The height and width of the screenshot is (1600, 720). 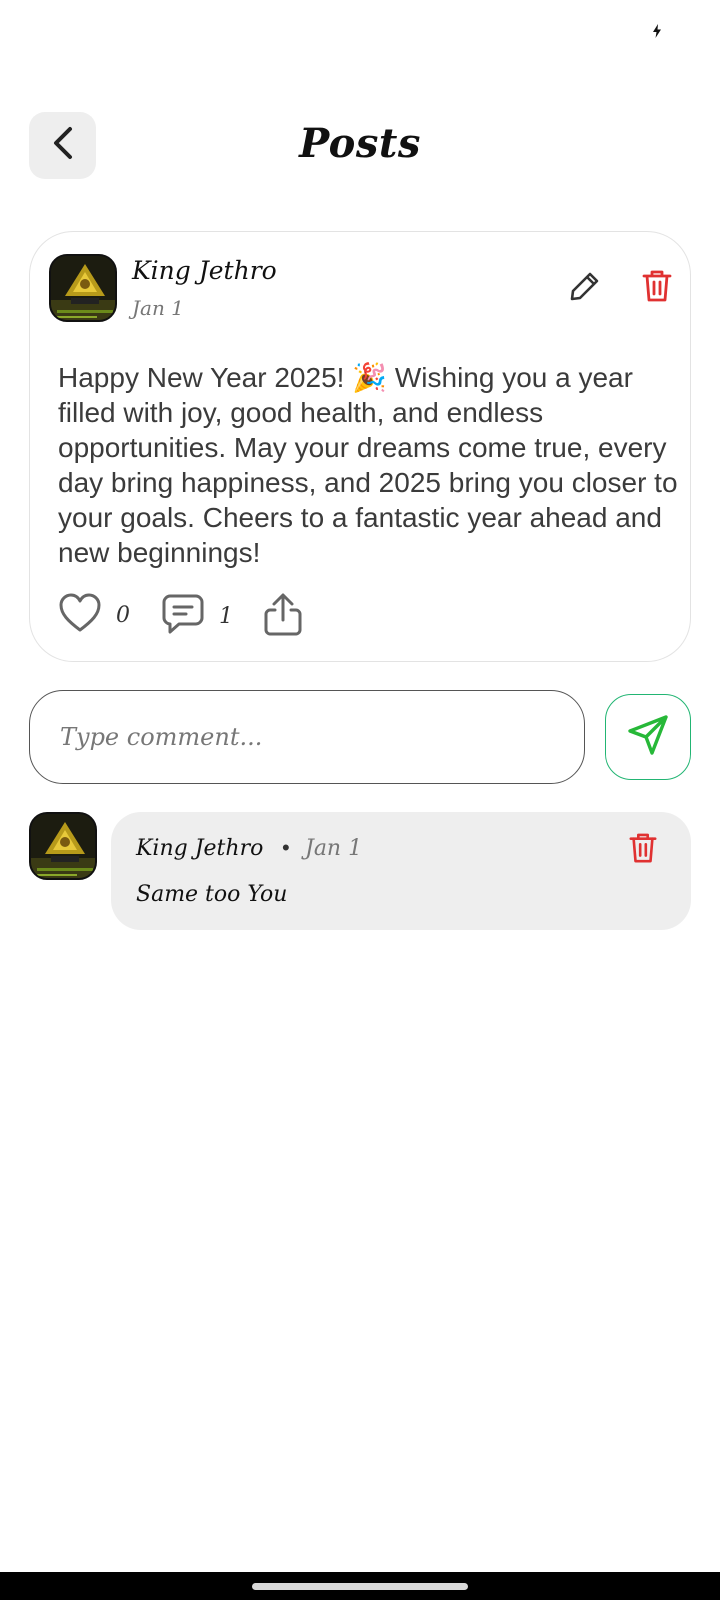 What do you see at coordinates (80, 615) in the screenshot?
I see `heart-icon` at bounding box center [80, 615].